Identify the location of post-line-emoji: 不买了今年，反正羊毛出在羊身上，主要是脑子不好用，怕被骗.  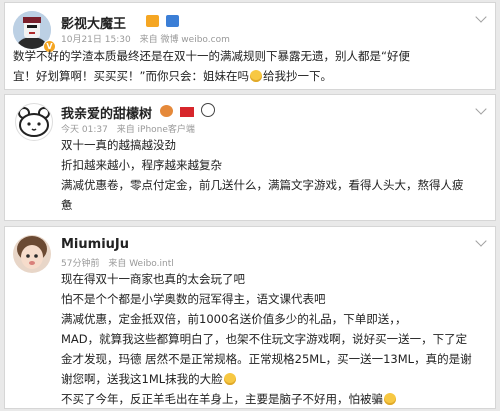
(266, 399).